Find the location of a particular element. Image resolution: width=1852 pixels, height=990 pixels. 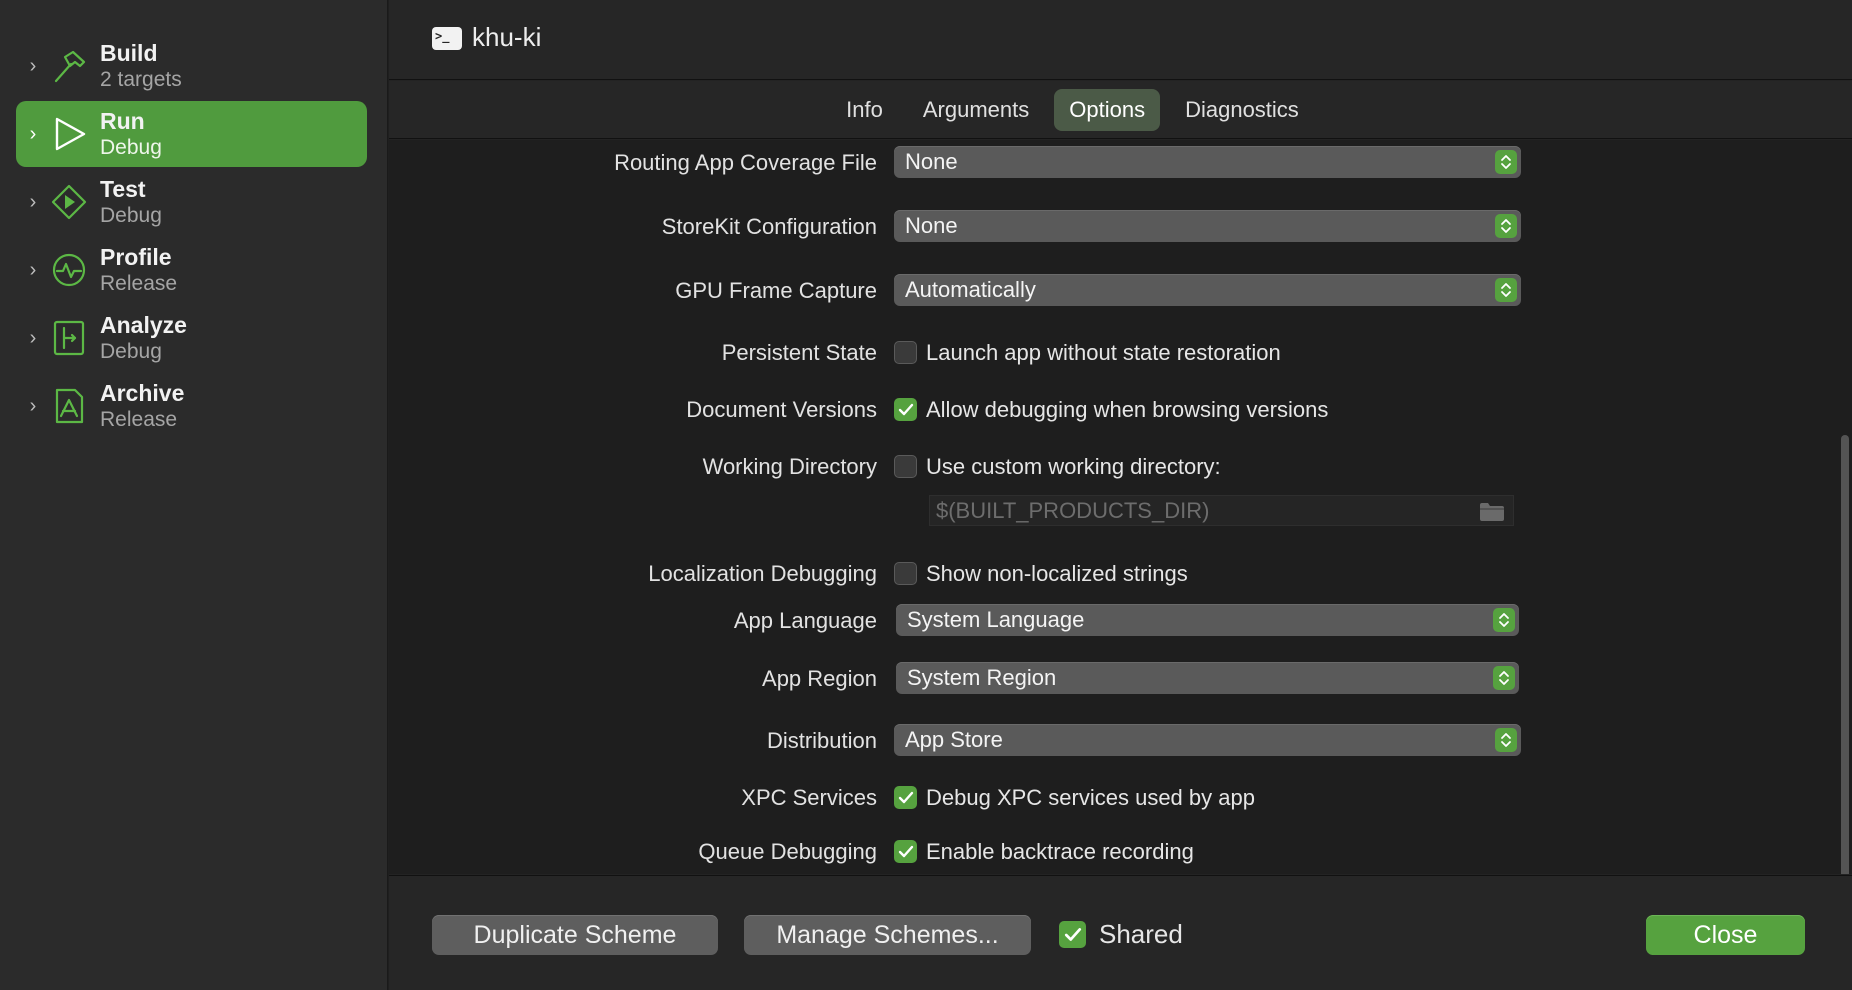

routing-coverage-label: Routing App Coverage File is located at coordinates (745, 162).